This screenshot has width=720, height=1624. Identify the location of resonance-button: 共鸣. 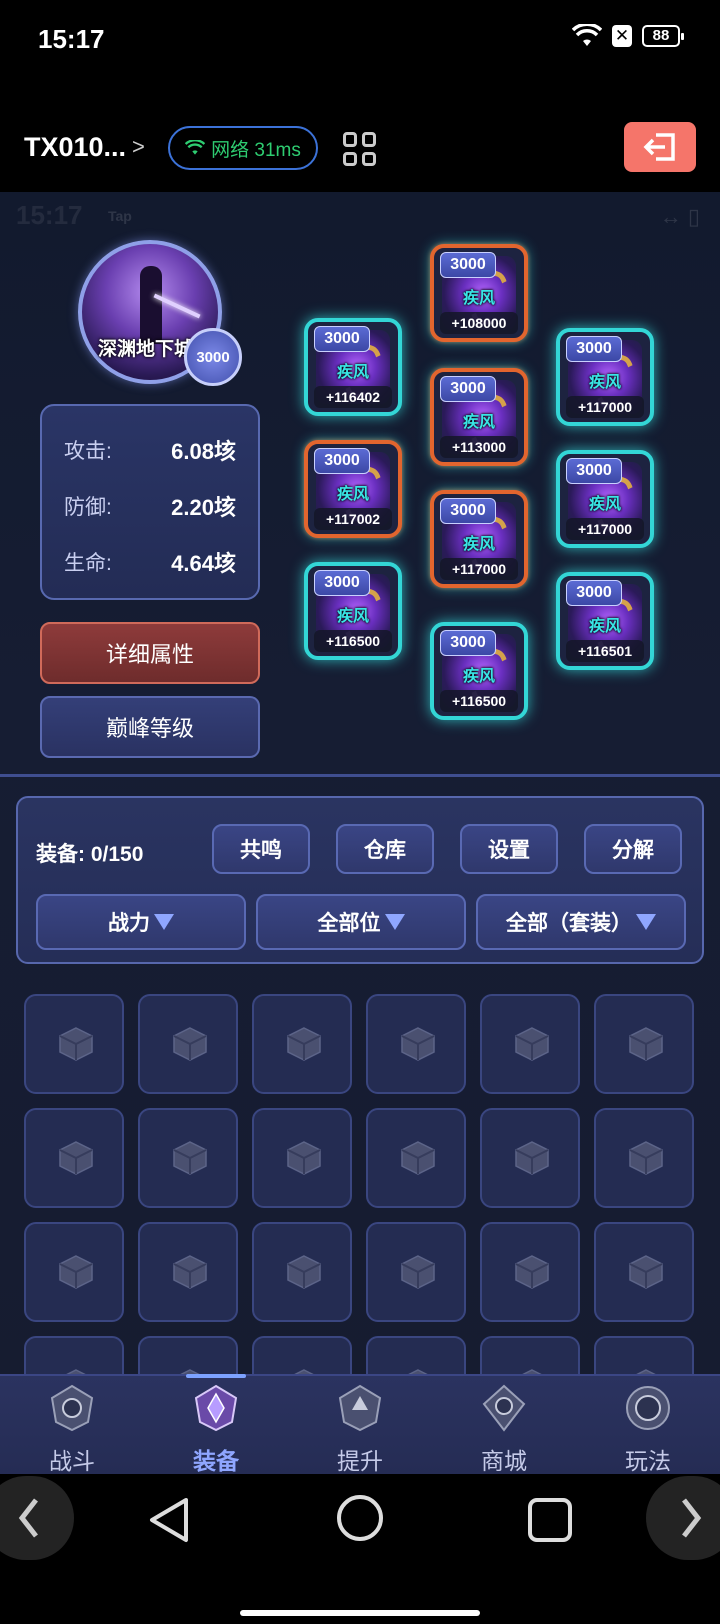
(261, 849).